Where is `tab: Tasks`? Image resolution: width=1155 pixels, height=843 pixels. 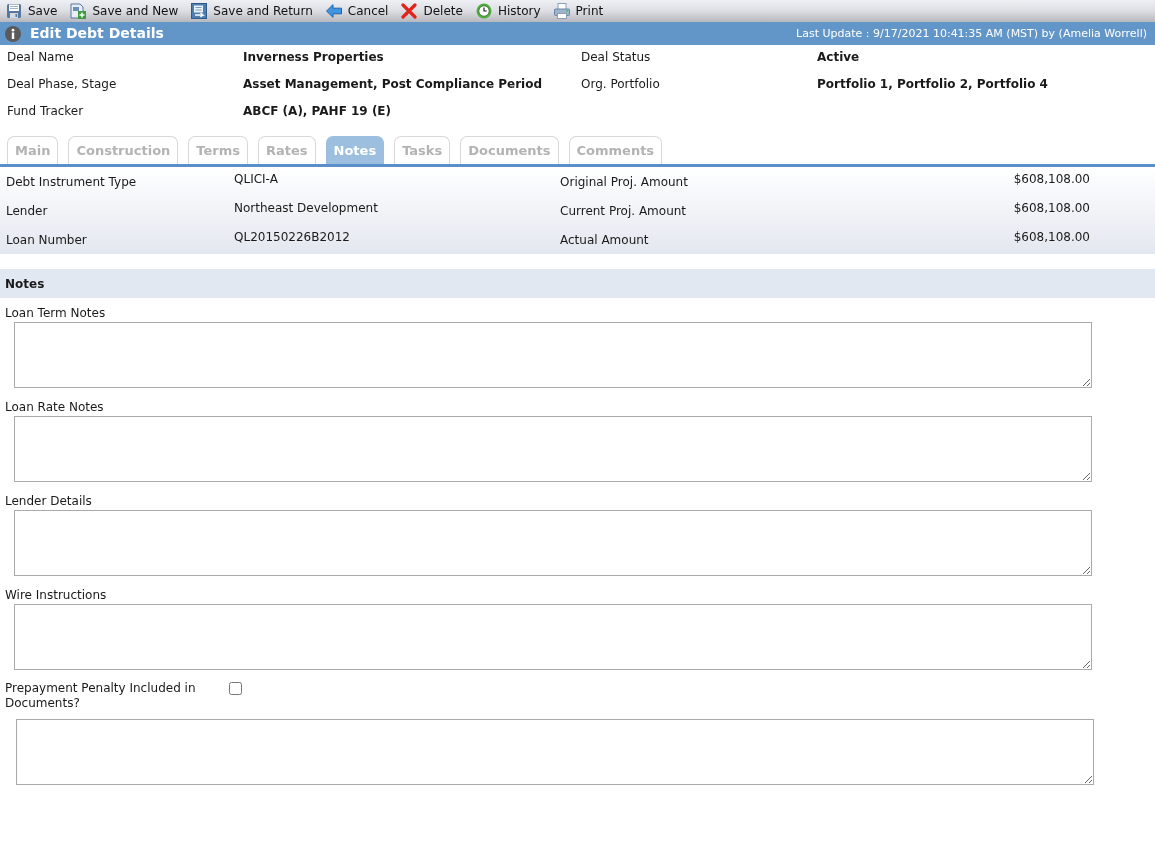
tab: Tasks is located at coordinates (422, 150).